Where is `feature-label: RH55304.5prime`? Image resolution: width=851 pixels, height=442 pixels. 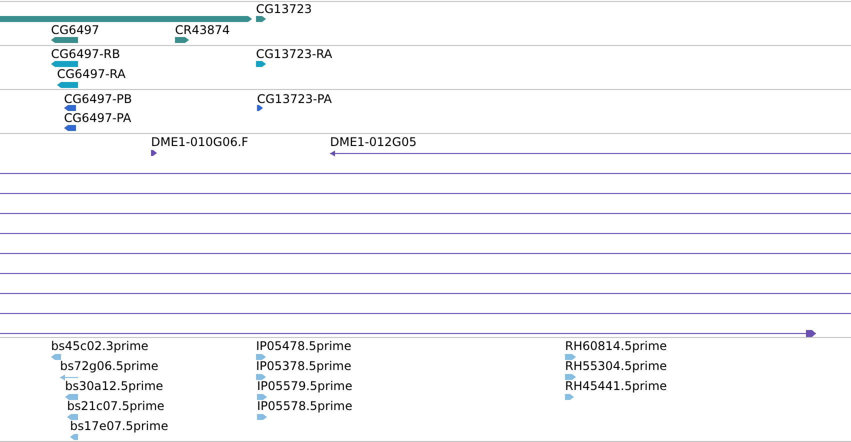
feature-label: RH55304.5prime is located at coordinates (616, 366).